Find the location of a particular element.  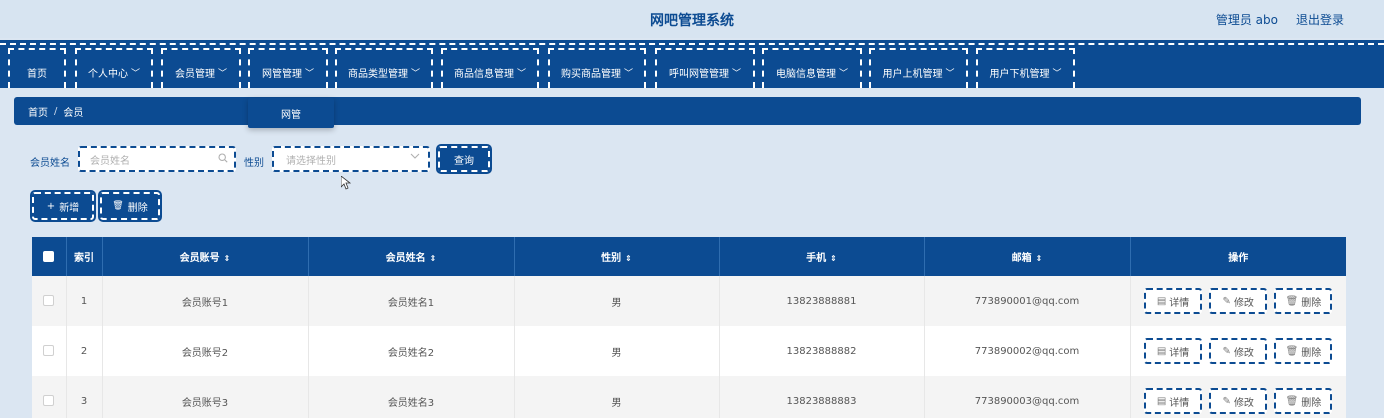

add-button: + 新增 is located at coordinates (63, 206).